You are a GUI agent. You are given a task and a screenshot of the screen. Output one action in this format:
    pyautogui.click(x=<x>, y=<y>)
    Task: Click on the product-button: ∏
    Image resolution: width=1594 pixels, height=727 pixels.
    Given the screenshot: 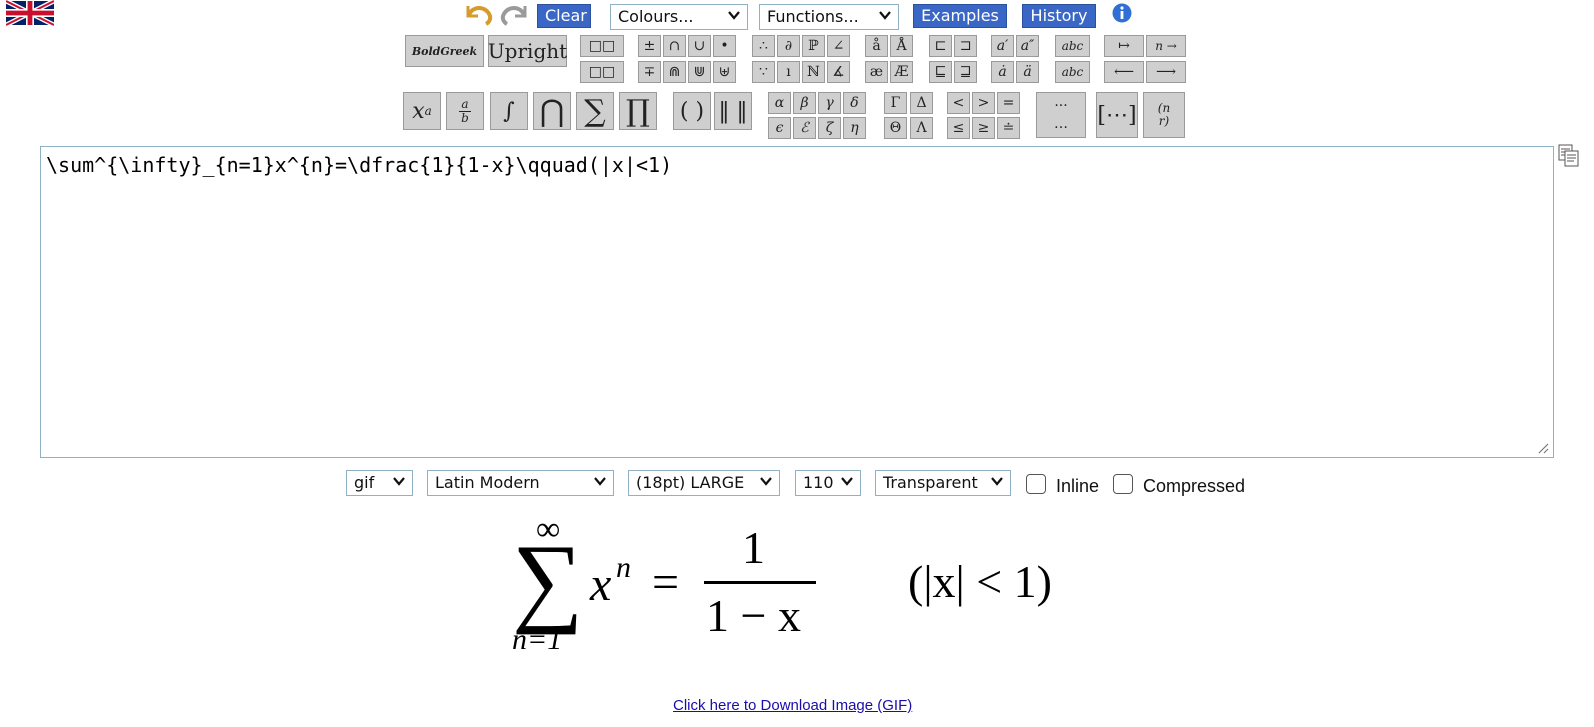 What is the action you would take?
    pyautogui.click(x=638, y=111)
    